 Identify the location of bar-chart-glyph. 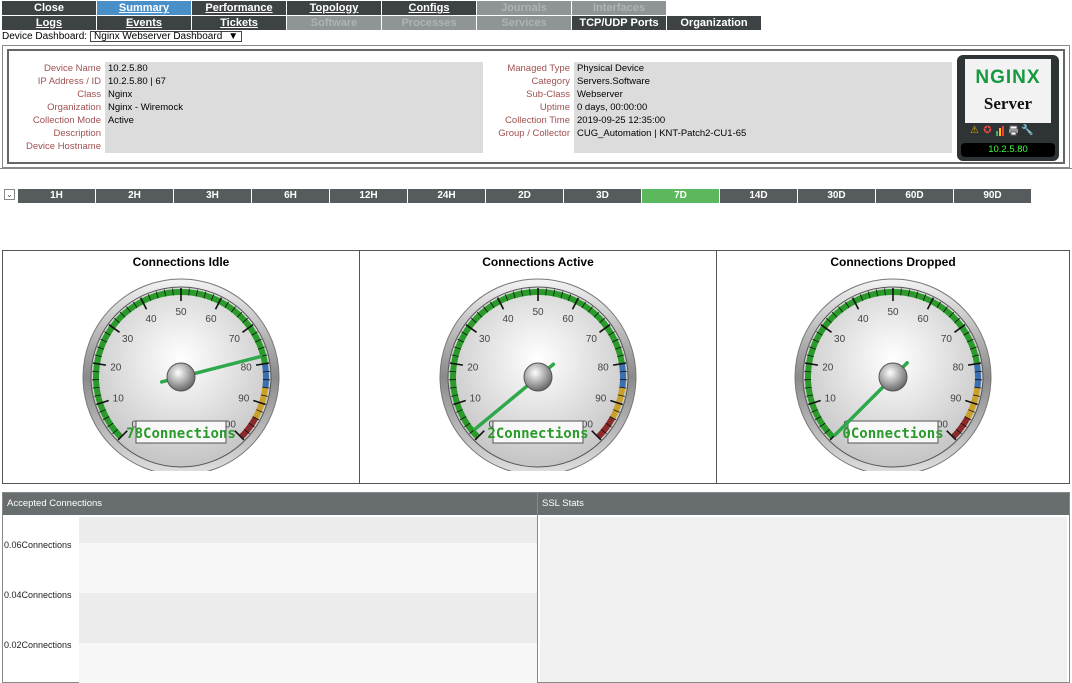
(1000, 131).